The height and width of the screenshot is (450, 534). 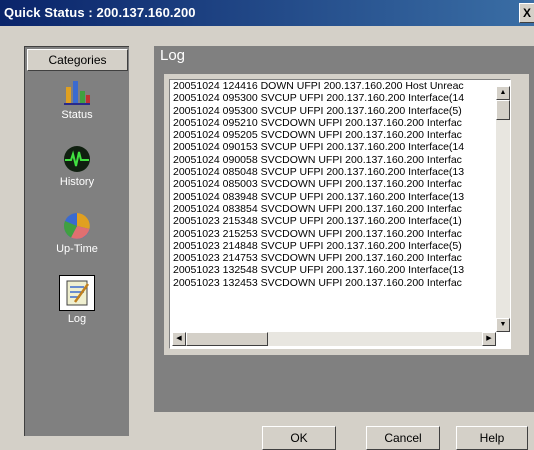 I want to click on scroll-down-button: ▼, so click(x=503, y=325).